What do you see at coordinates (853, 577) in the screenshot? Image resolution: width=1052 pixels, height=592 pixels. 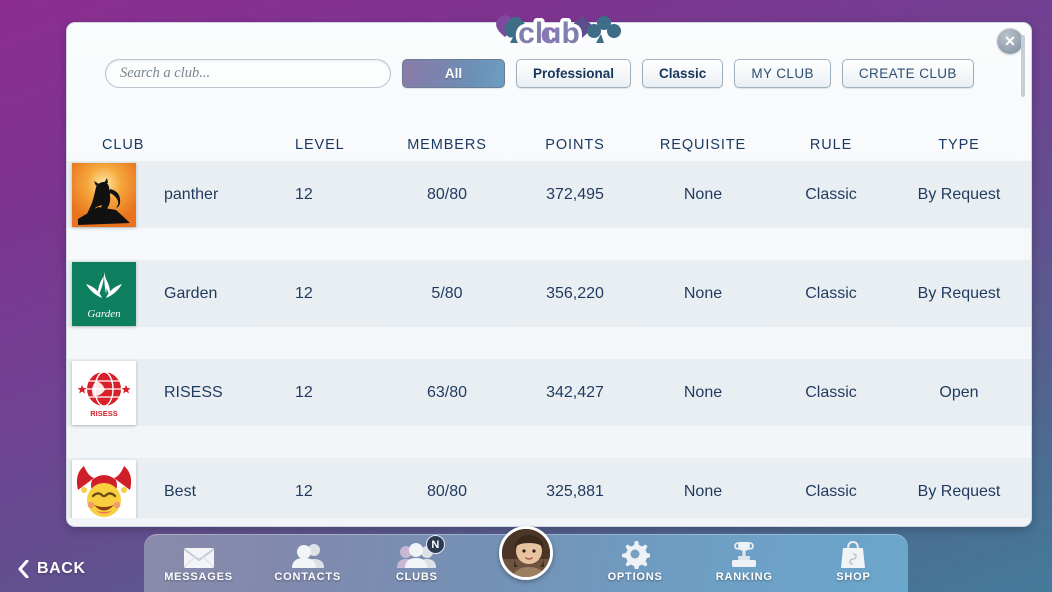 I see `nav-label: SHOP` at bounding box center [853, 577].